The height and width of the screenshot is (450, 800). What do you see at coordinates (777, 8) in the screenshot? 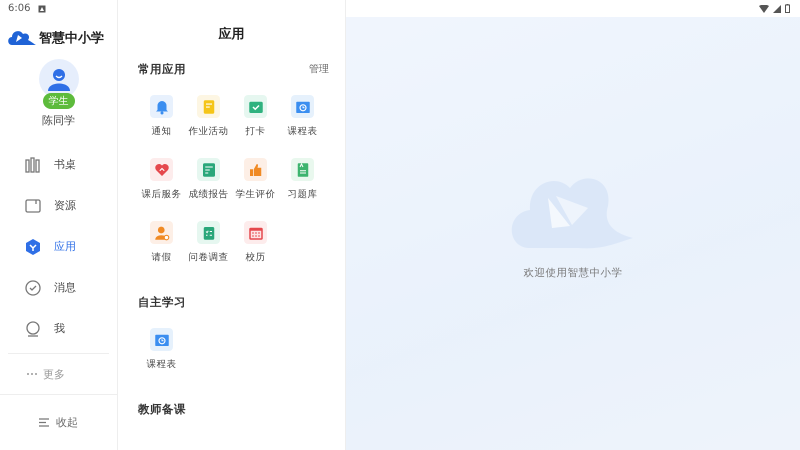
I see `signal-icon` at bounding box center [777, 8].